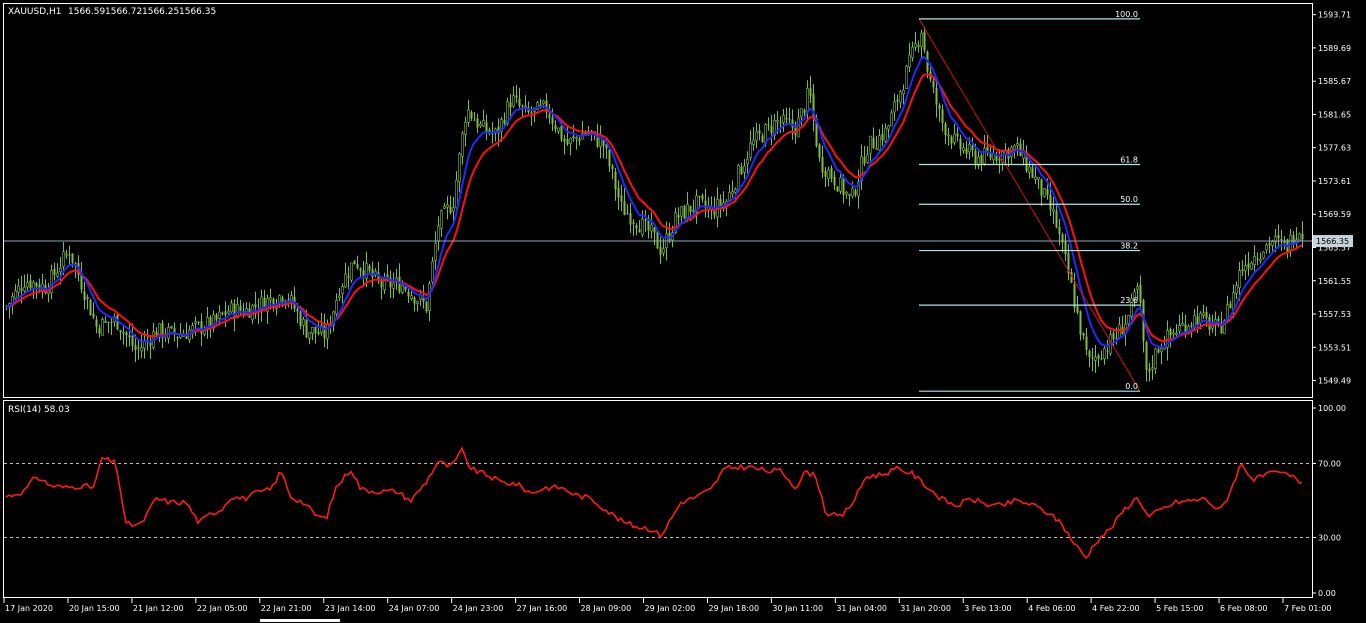 The image size is (1366, 623). Describe the element at coordinates (1307, 608) in the screenshot. I see `time-tick-label: 7 Feb 01:00` at that location.